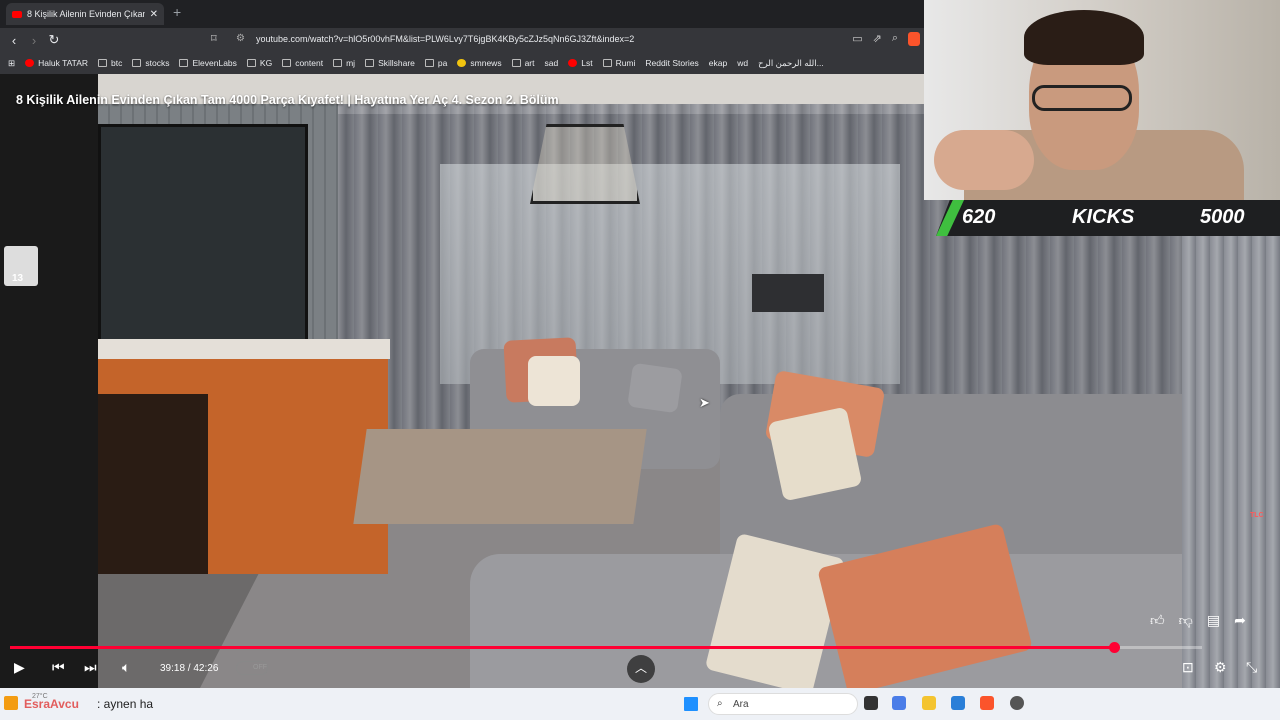 This screenshot has width=1280, height=720. What do you see at coordinates (641, 669) in the screenshot?
I see `chevron-up-icon: ︿` at bounding box center [641, 669].